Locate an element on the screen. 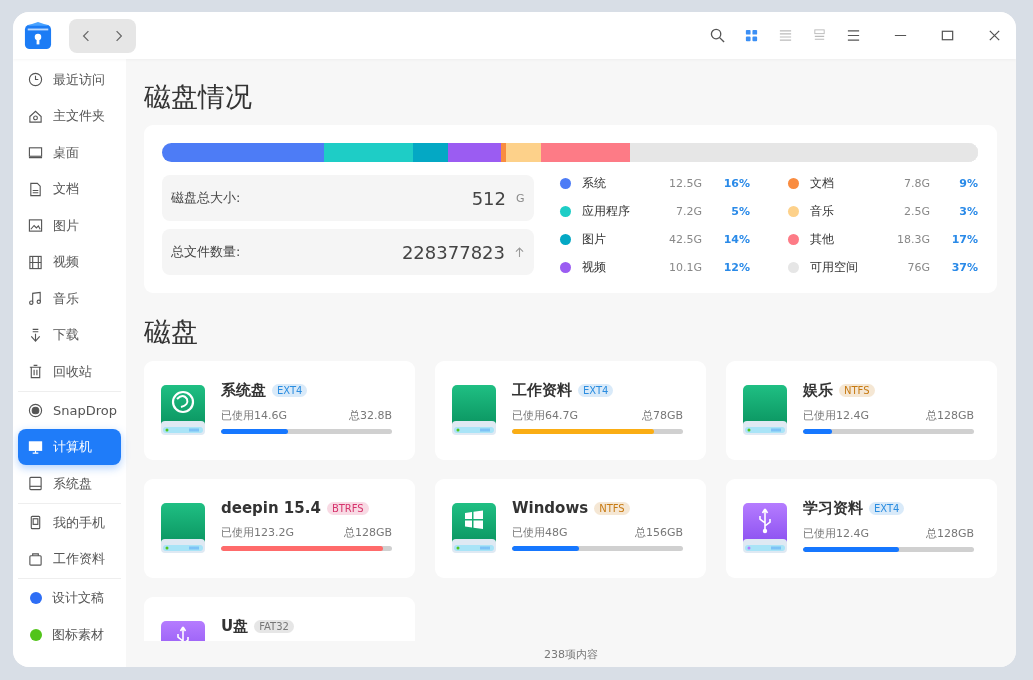 The image size is (1033, 680). legend-percent: 37% is located at coordinates (964, 267).